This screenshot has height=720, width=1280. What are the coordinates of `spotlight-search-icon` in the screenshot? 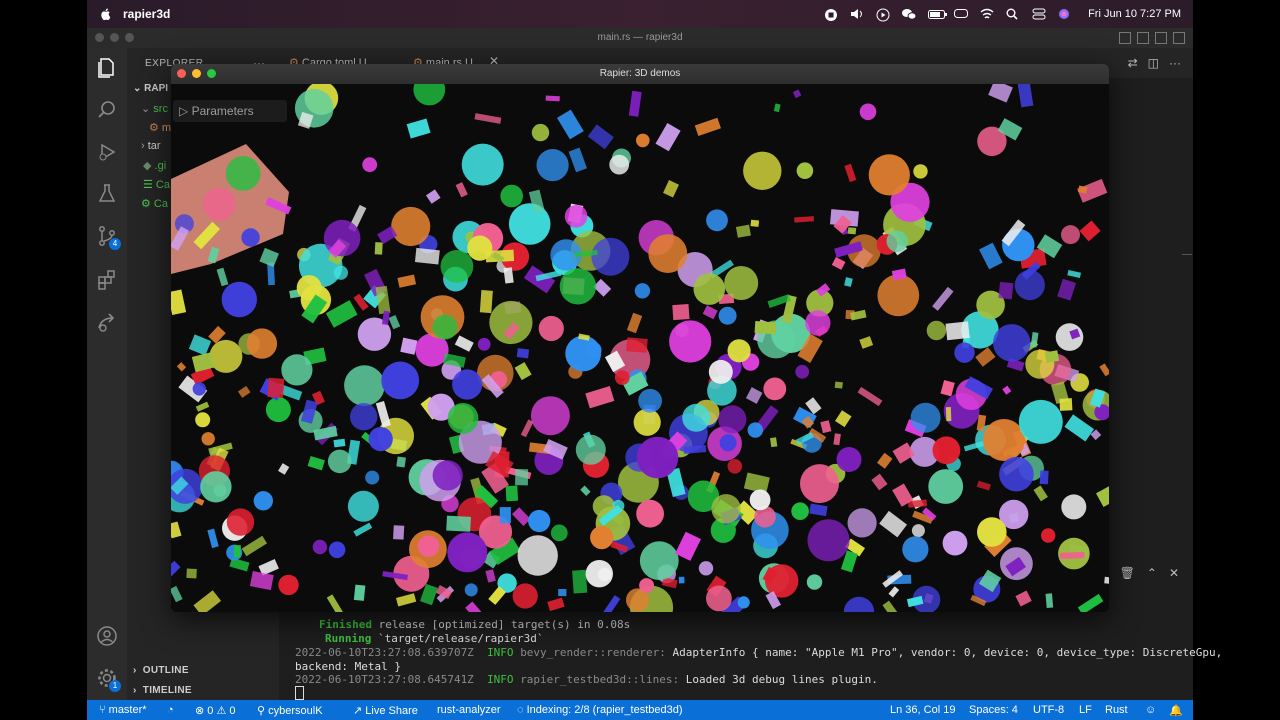 It's located at (1013, 14).